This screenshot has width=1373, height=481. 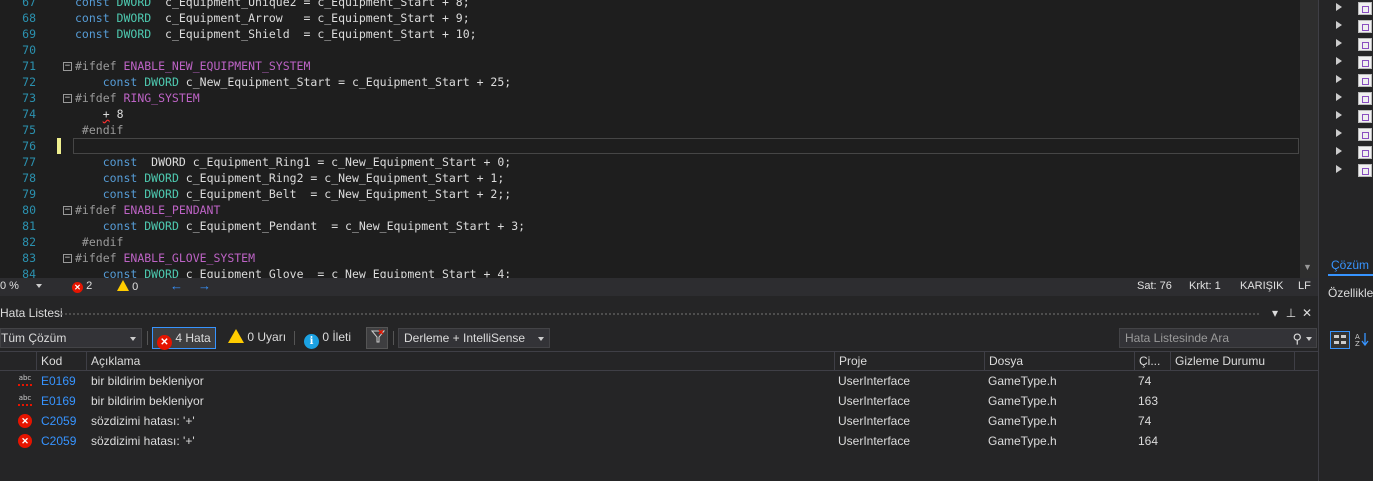 What do you see at coordinates (256, 338) in the screenshot?
I see `warnings-filter-button: 0 Uyarı` at bounding box center [256, 338].